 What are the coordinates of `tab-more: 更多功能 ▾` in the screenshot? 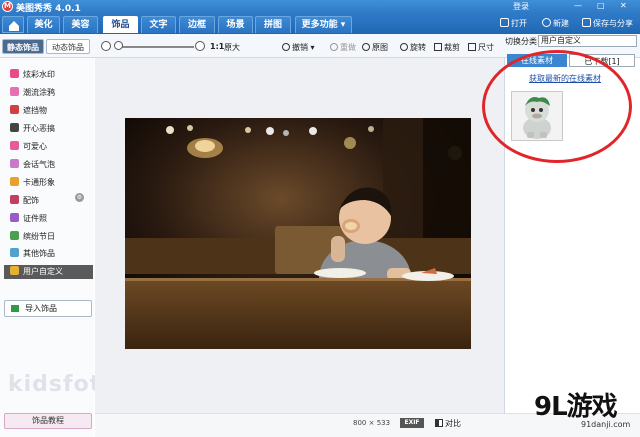 It's located at (323, 24).